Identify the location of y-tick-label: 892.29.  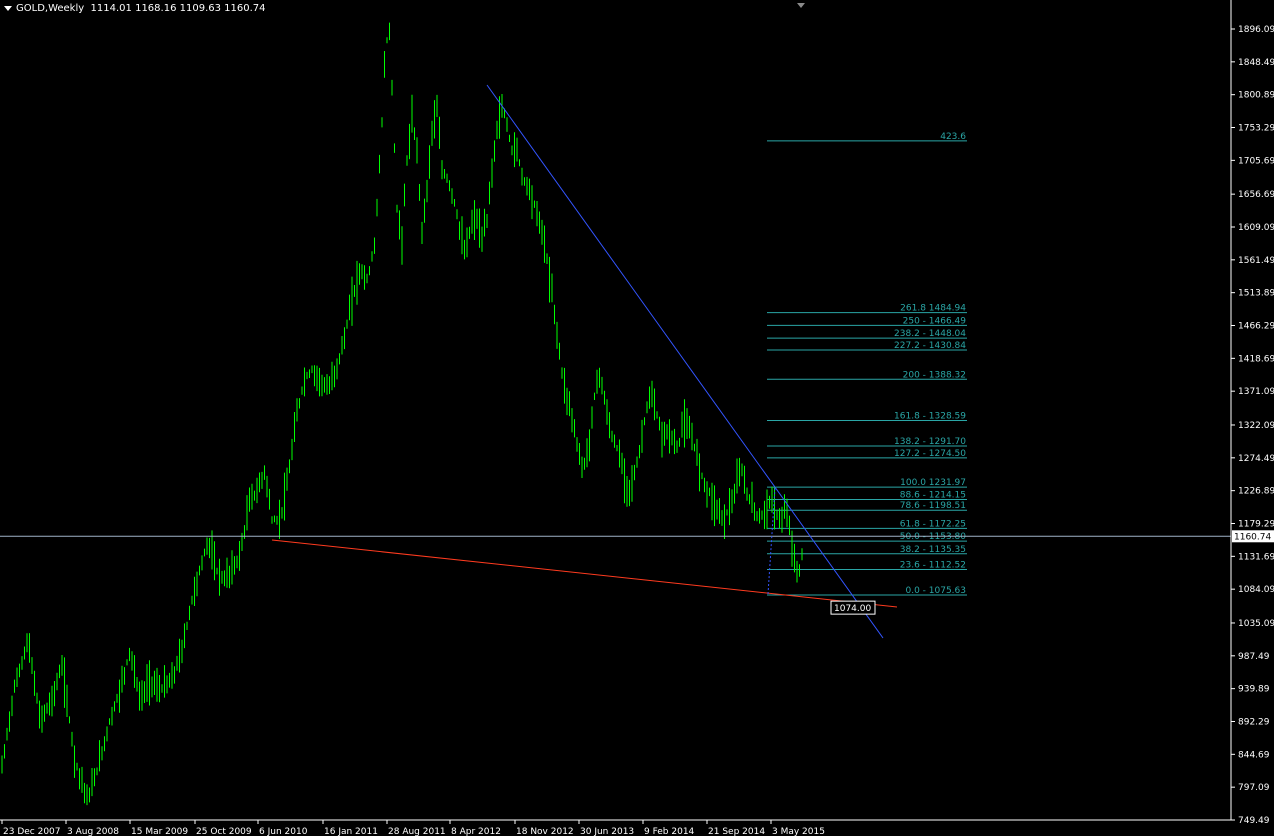
(1254, 722).